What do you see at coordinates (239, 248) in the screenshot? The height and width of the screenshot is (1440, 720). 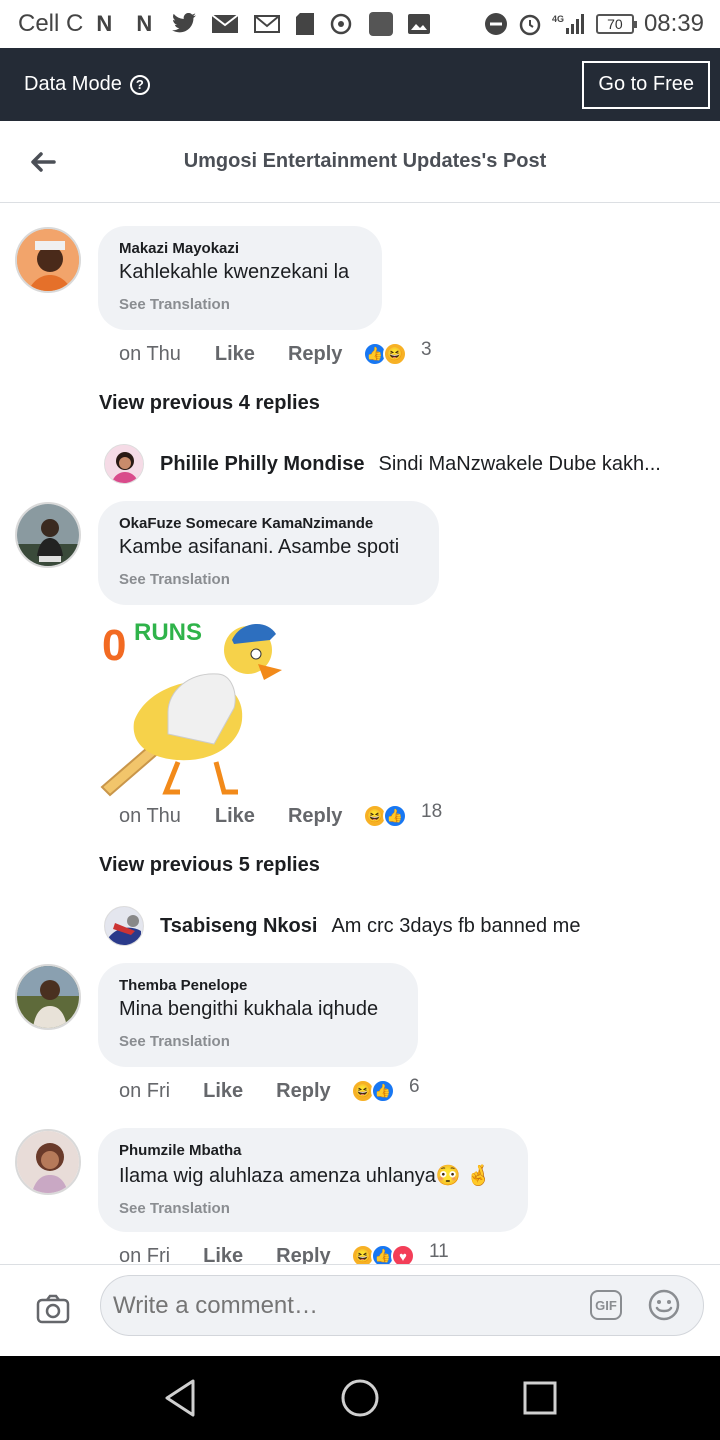 I see `comment-author: Makazi Mayokazi` at bounding box center [239, 248].